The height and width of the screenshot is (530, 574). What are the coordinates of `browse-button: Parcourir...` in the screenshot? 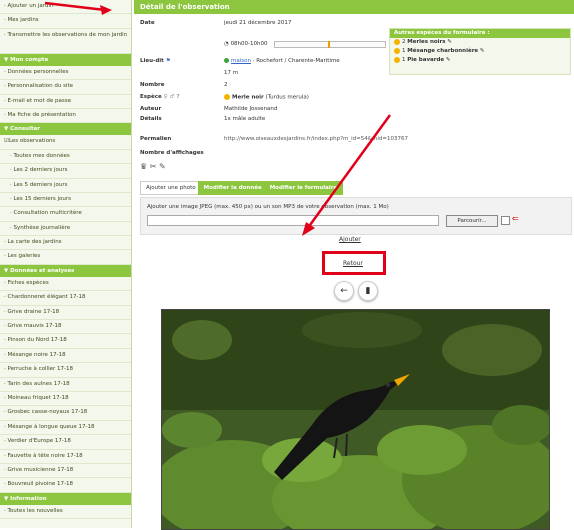 It's located at (472, 221).